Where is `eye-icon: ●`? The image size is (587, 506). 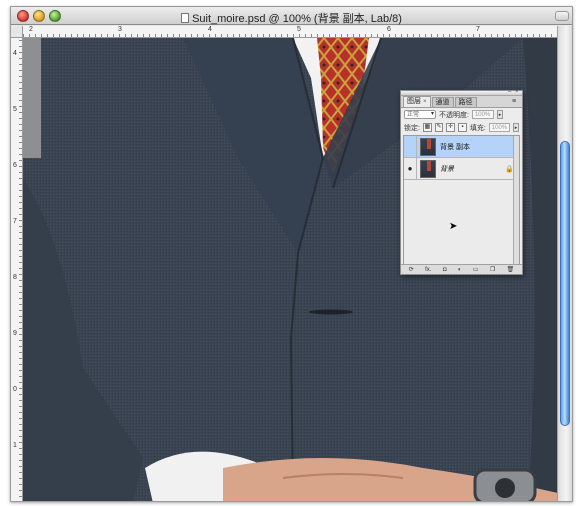
eye-icon: ● is located at coordinates (410, 168).